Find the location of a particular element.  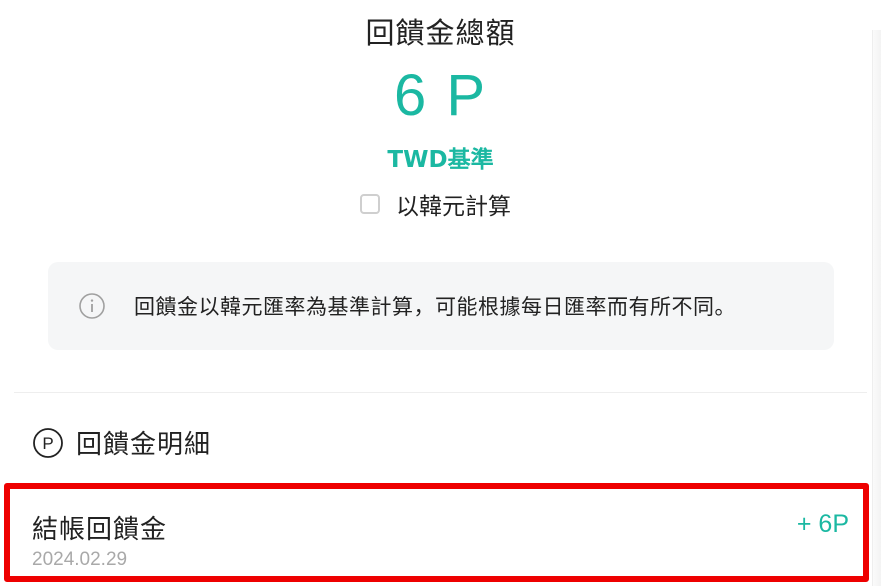

points-details-header: P 回饋金明細 is located at coordinates (121, 442).